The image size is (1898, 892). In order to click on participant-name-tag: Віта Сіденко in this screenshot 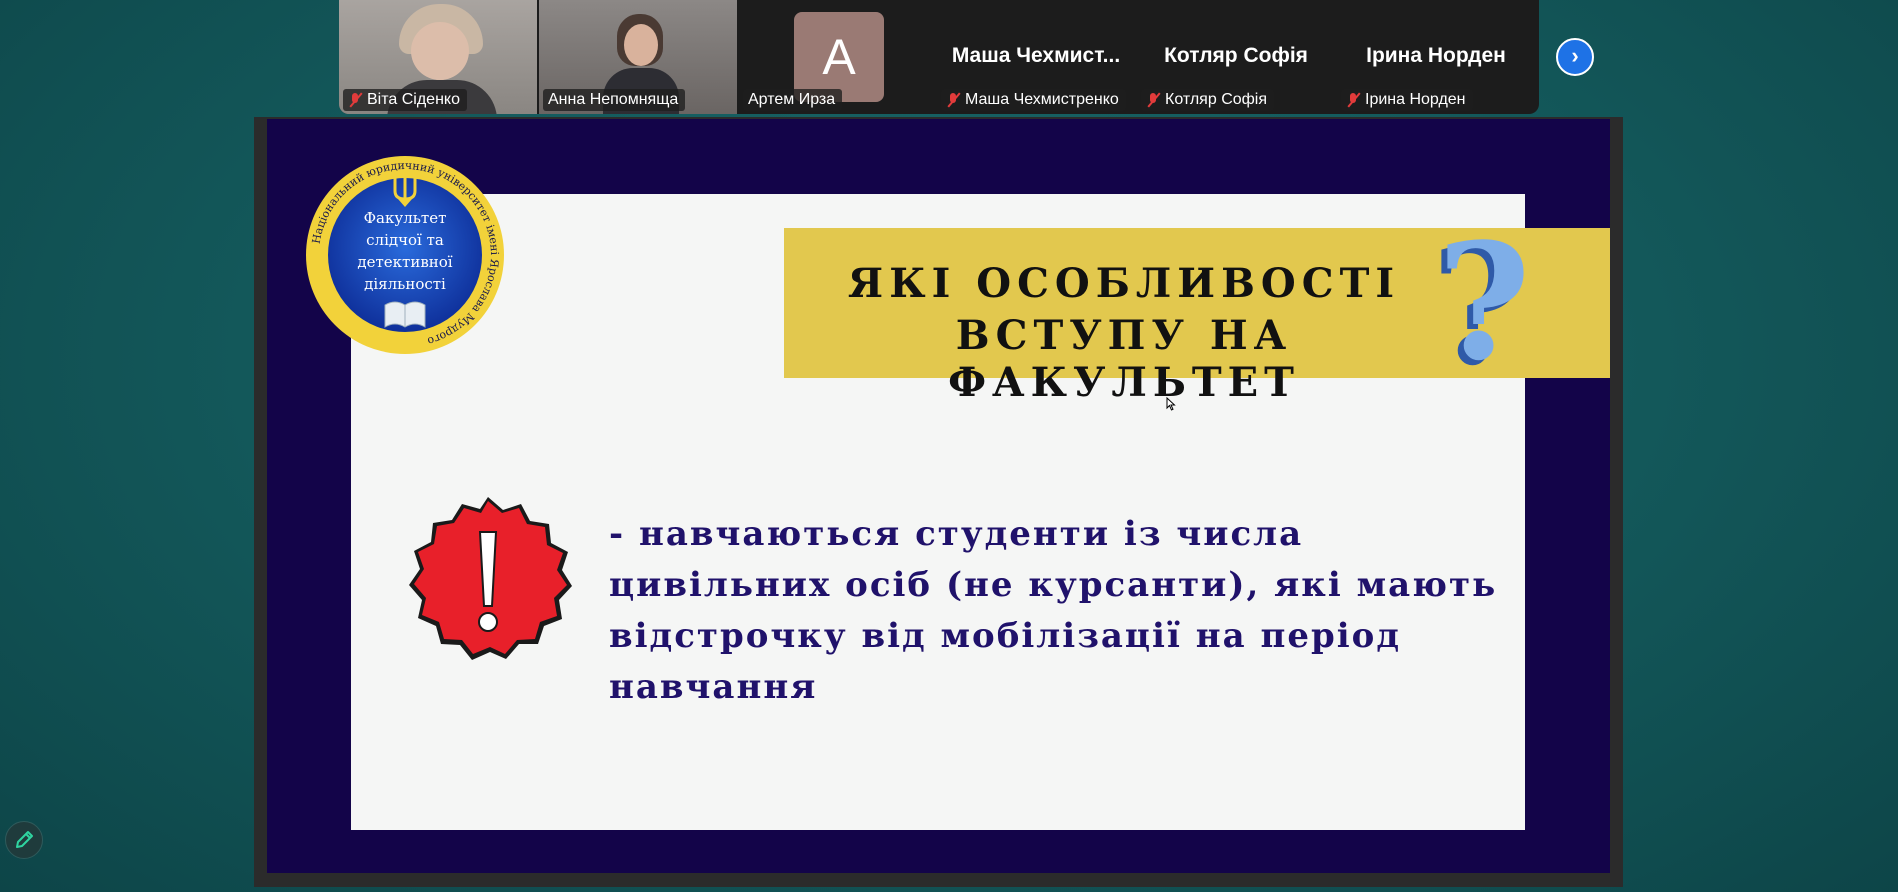, I will do `click(405, 100)`.